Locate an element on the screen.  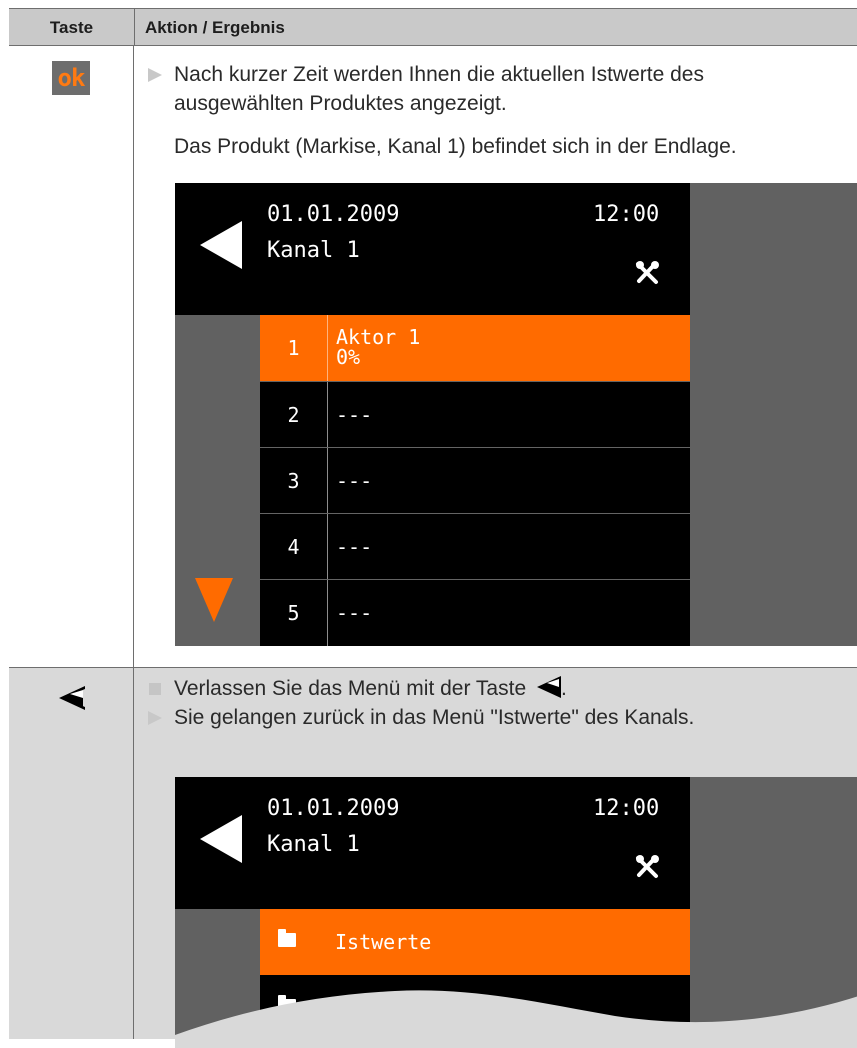
list-item-1: 1 Aktor 1 0% is located at coordinates (475, 348).